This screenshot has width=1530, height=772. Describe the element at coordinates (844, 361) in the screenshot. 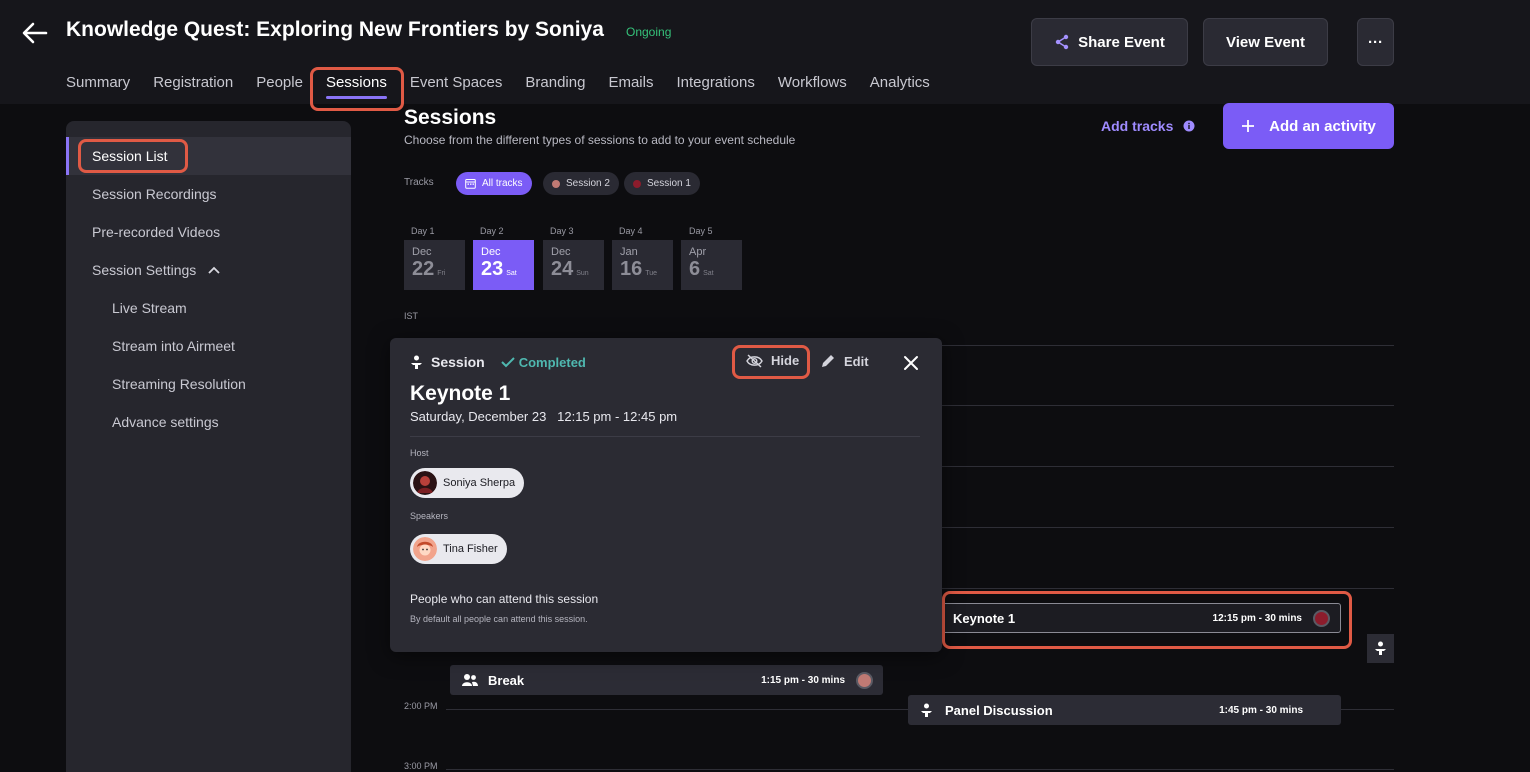

I see `edit-button: Edit` at that location.